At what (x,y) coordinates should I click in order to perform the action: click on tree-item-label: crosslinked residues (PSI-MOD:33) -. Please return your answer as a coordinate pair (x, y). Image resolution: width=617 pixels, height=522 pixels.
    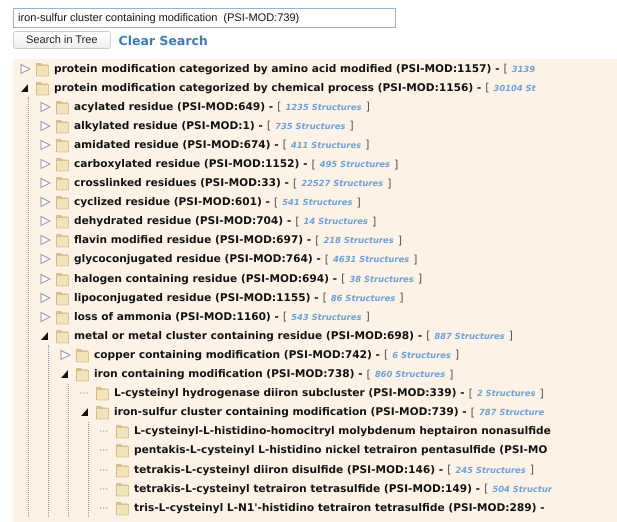
    Looking at the image, I should click on (181, 183).